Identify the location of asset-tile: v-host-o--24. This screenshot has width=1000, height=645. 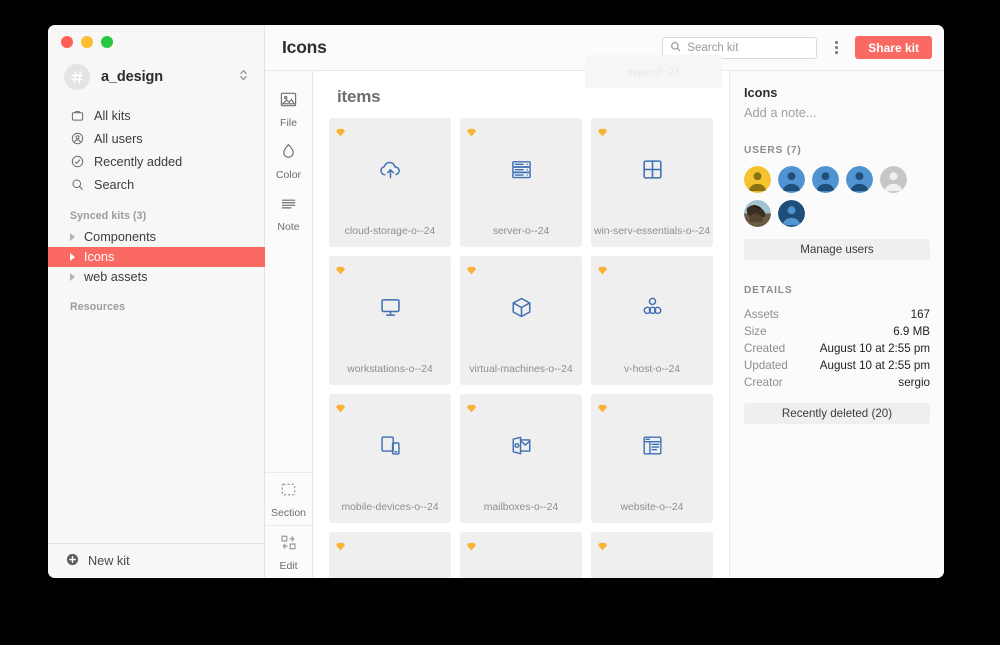
(652, 320).